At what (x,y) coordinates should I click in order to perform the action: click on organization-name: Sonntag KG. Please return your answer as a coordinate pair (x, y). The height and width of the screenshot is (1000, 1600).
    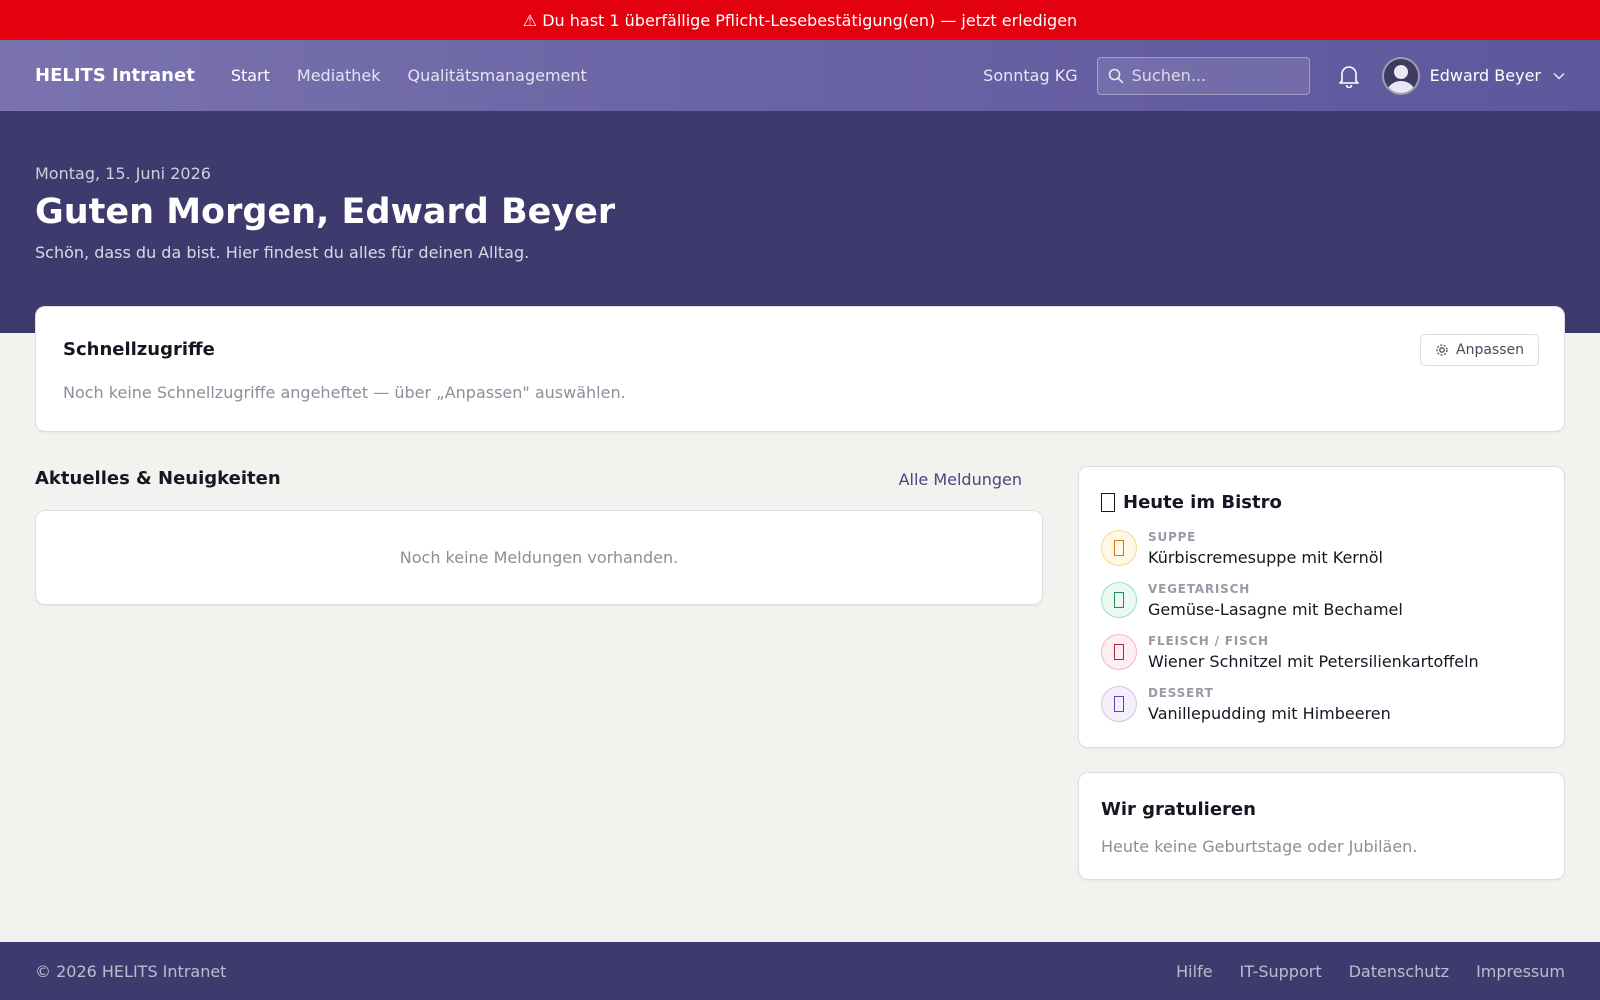
    Looking at the image, I should click on (1030, 75).